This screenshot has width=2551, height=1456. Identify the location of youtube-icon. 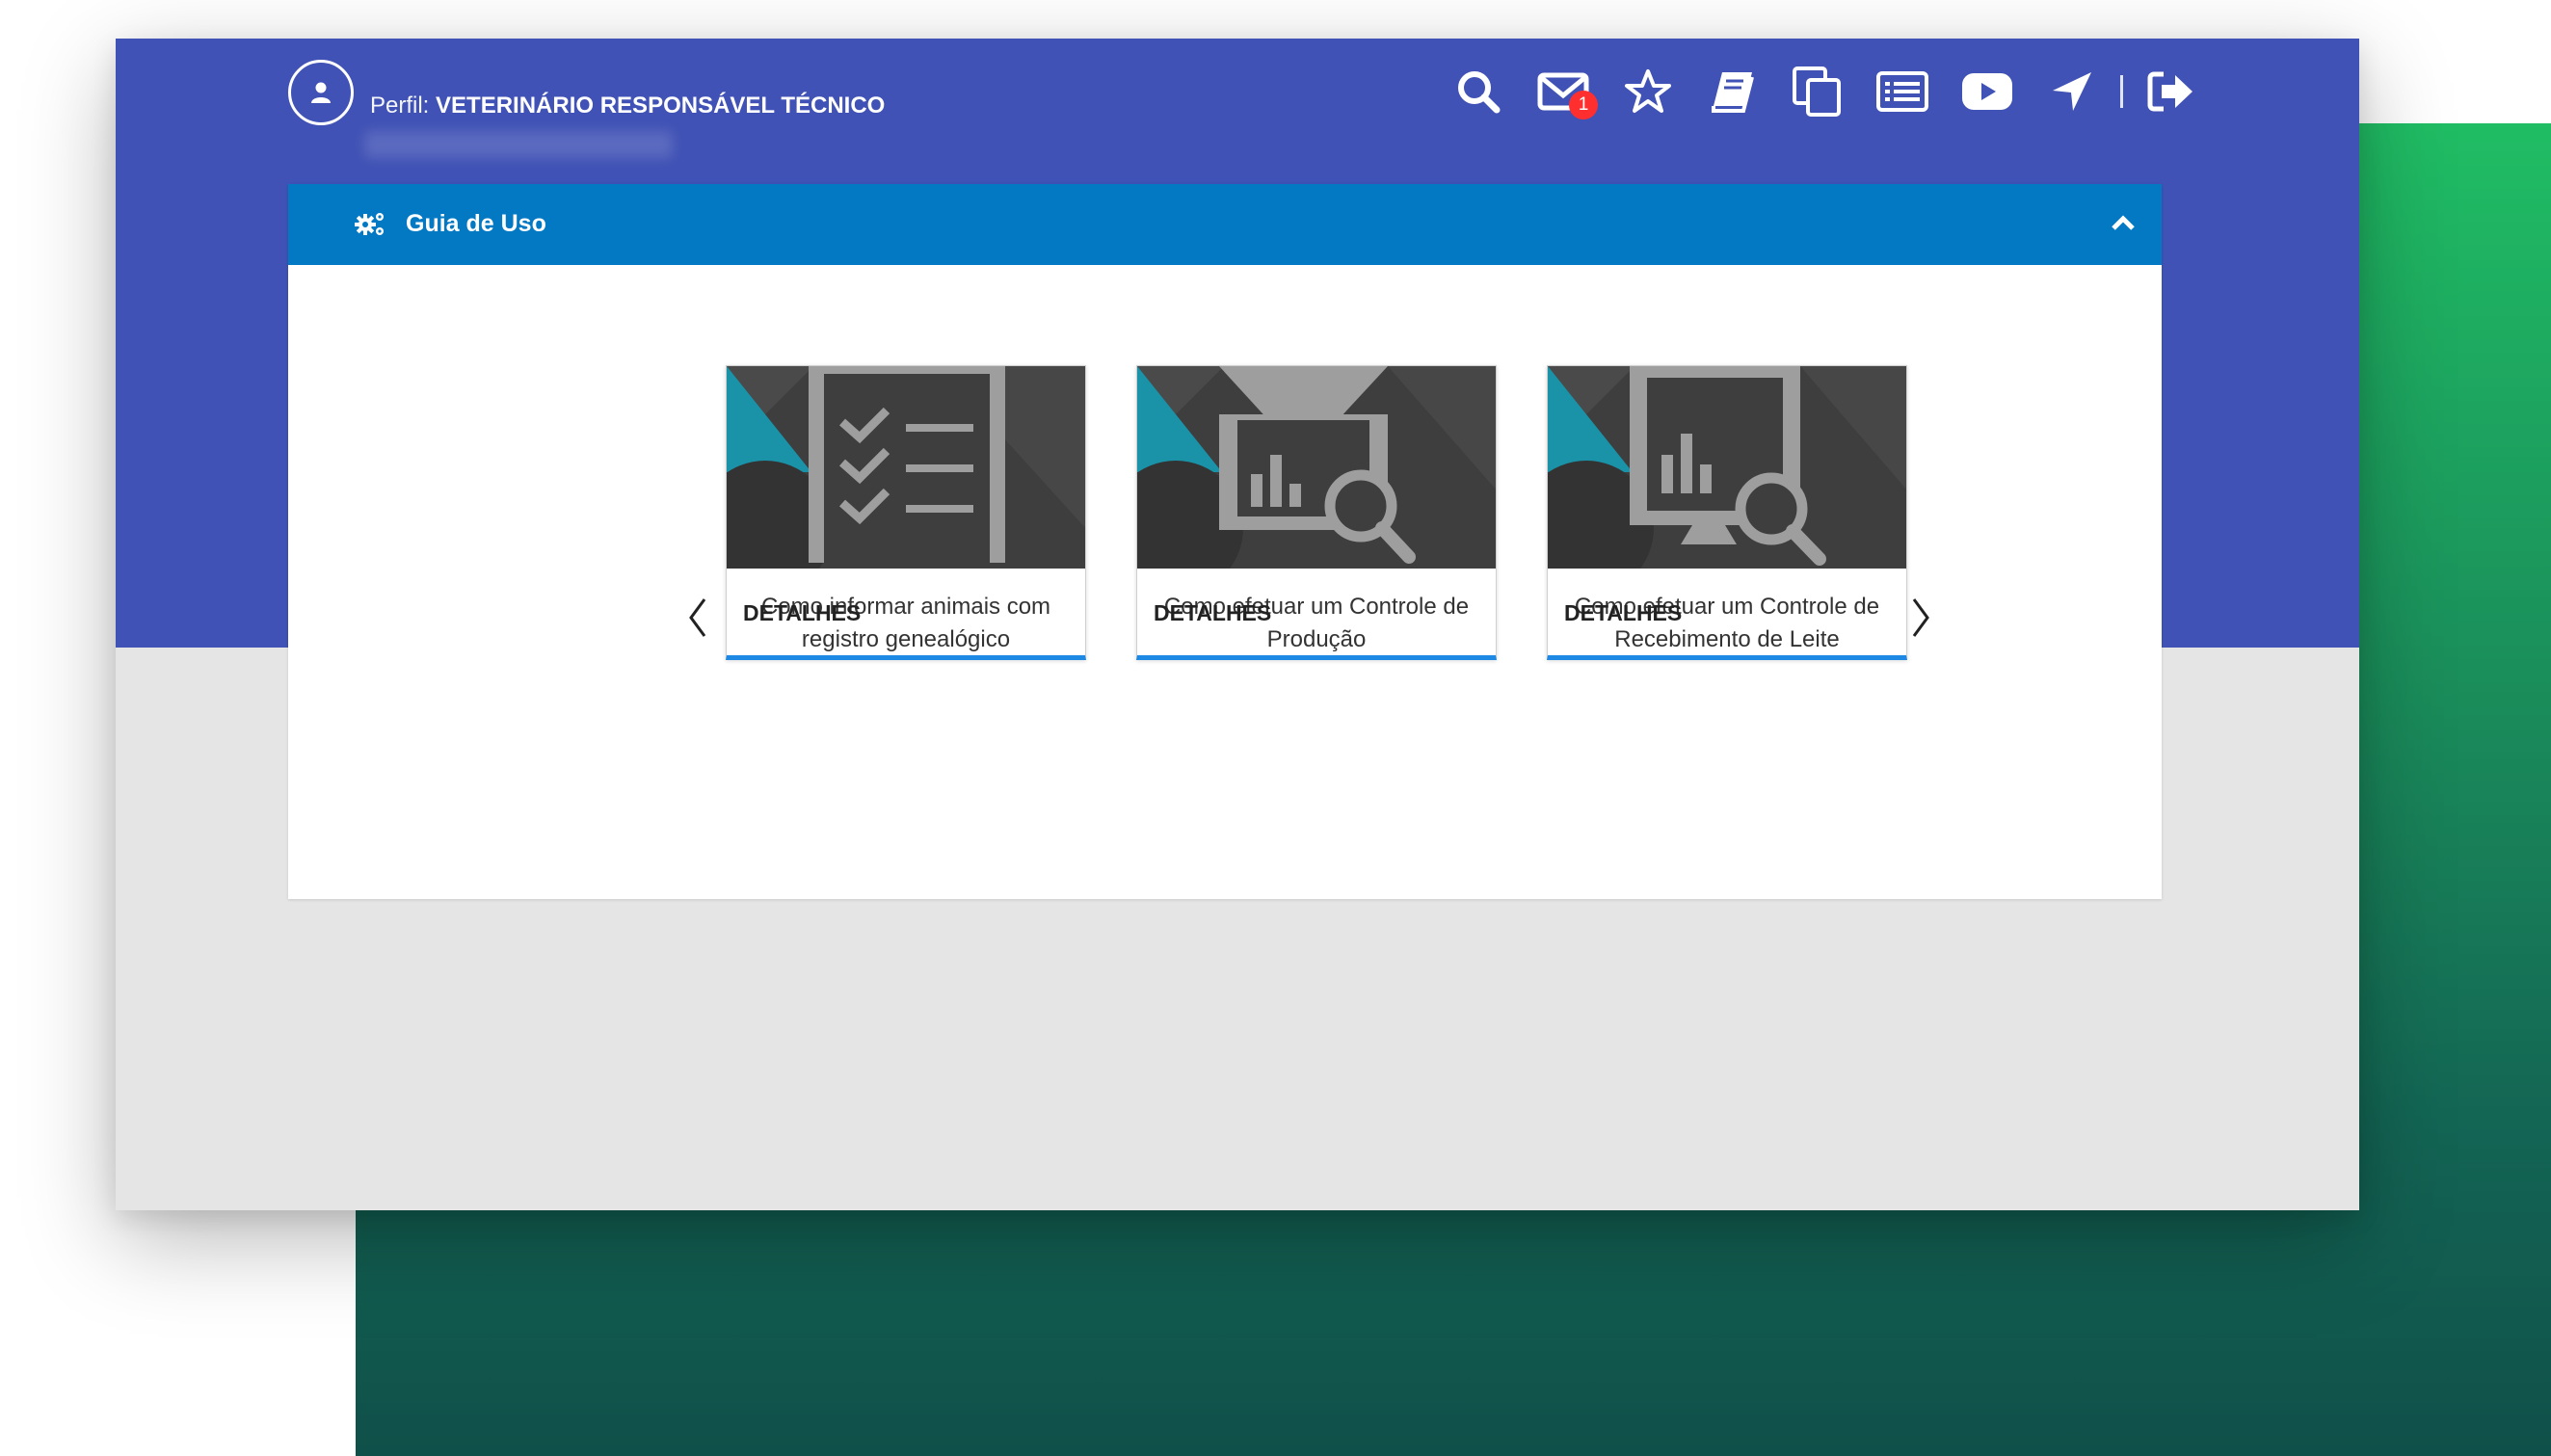
(1987, 92).